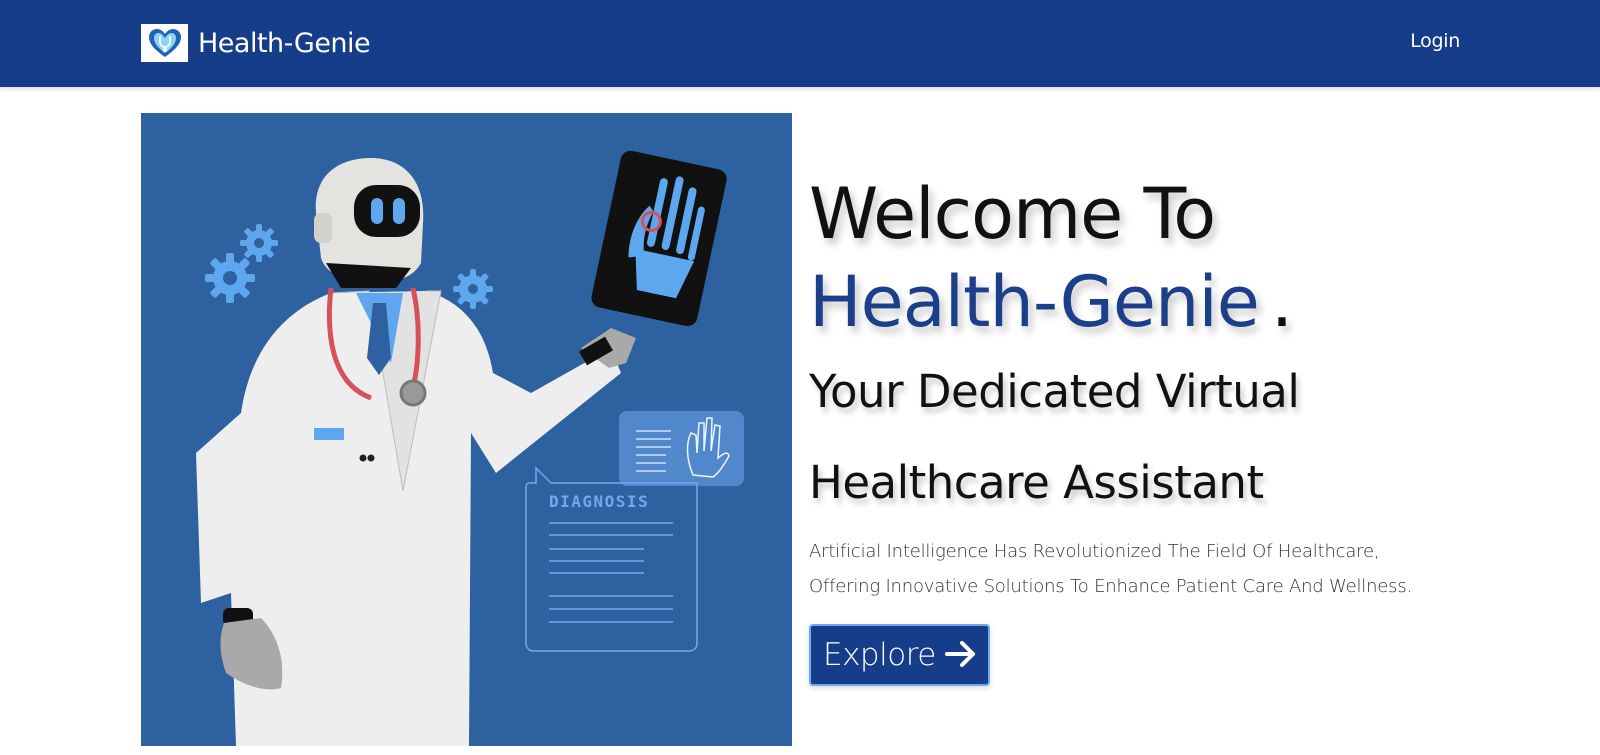 This screenshot has height=755, width=1600. I want to click on hero-welcome-line: Welcome To, so click(1012, 214).